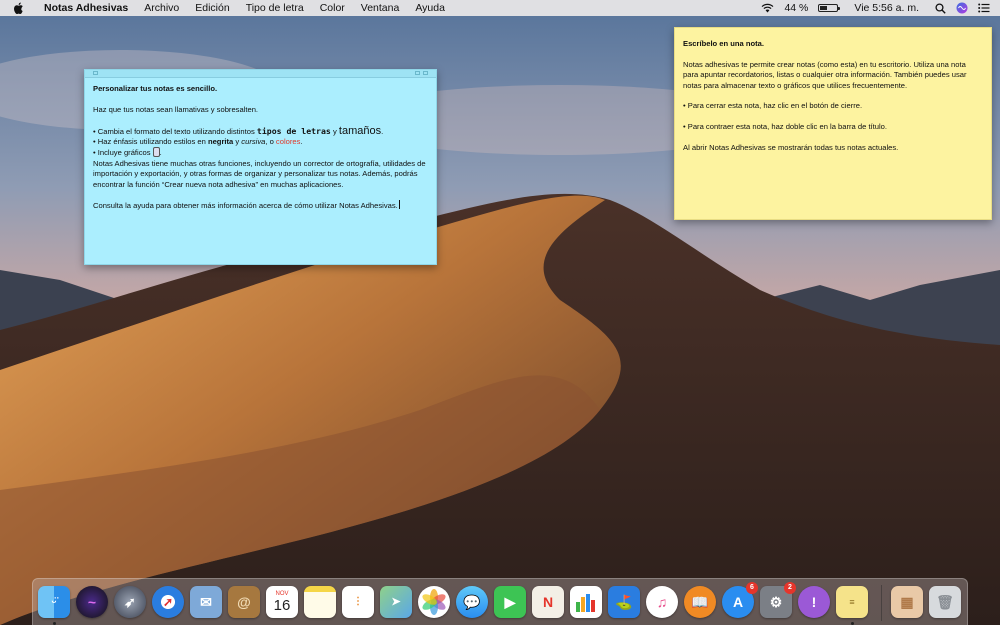  I want to click on keynote-icon: ⛳, so click(624, 602).